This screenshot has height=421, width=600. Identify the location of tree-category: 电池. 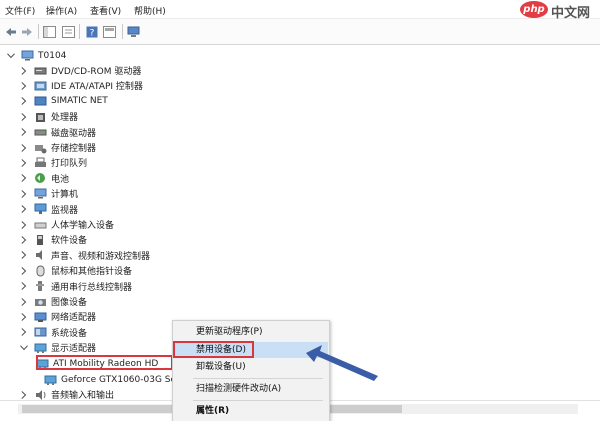
(44, 178).